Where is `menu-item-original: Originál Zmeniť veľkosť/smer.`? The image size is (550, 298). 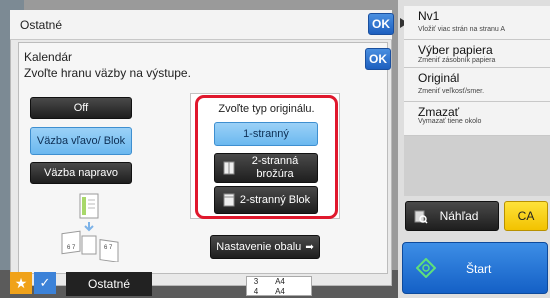 menu-item-original: Originál Zmeniť veľkosť/smer. is located at coordinates (477, 85).